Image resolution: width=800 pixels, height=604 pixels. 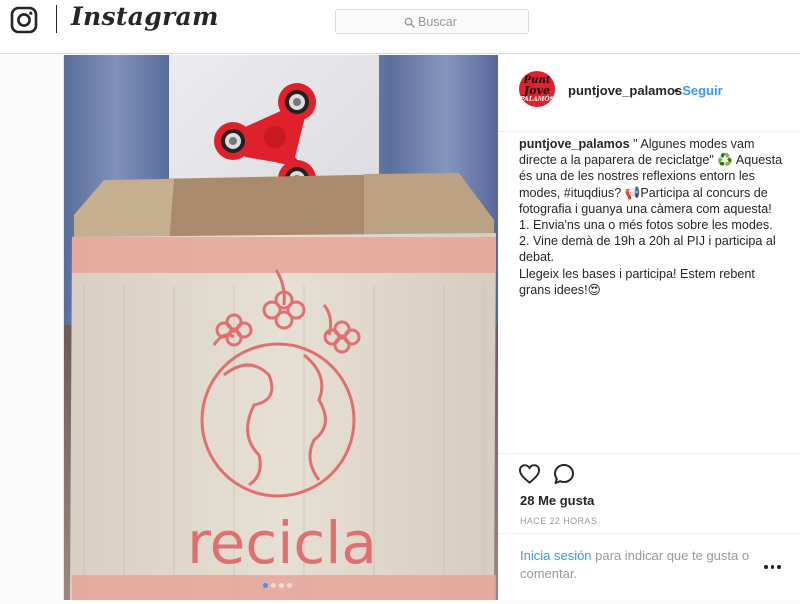 I want to click on avatar: Punt Jove PALAMÓS, so click(x=537, y=89).